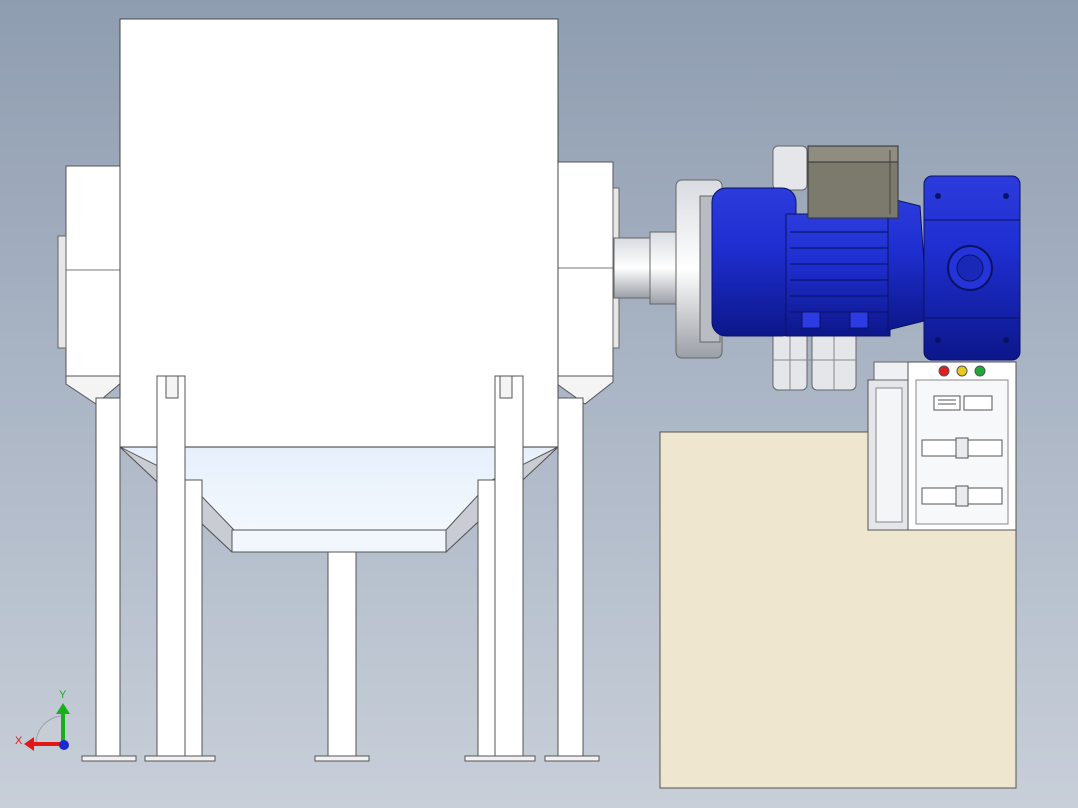 The width and height of the screenshot is (1078, 808). What do you see at coordinates (588, 283) in the screenshot?
I see `right-end-housing` at bounding box center [588, 283].